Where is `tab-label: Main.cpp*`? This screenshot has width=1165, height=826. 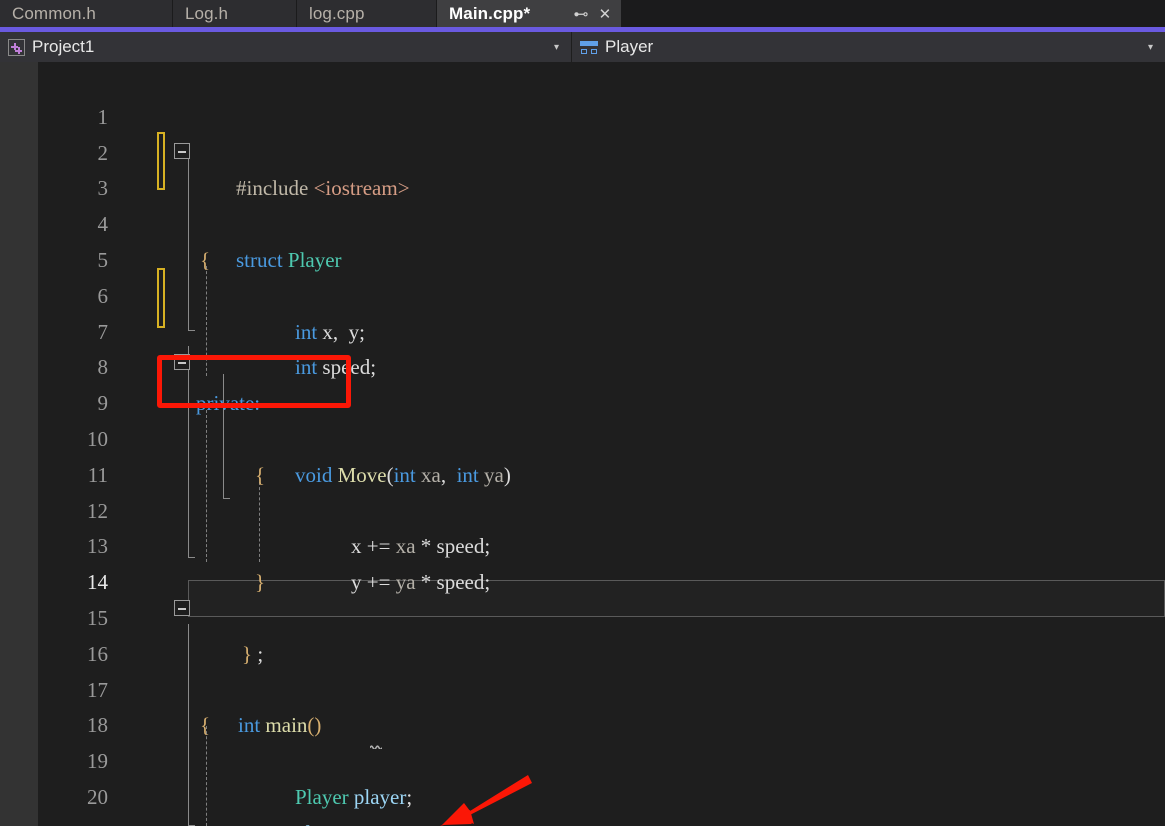 tab-label: Main.cpp* is located at coordinates (490, 13).